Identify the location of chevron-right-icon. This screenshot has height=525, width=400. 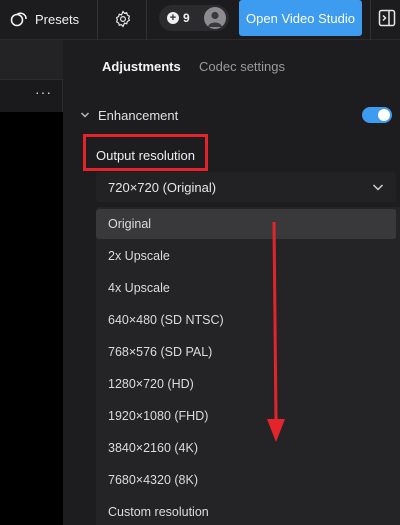
(85, 115).